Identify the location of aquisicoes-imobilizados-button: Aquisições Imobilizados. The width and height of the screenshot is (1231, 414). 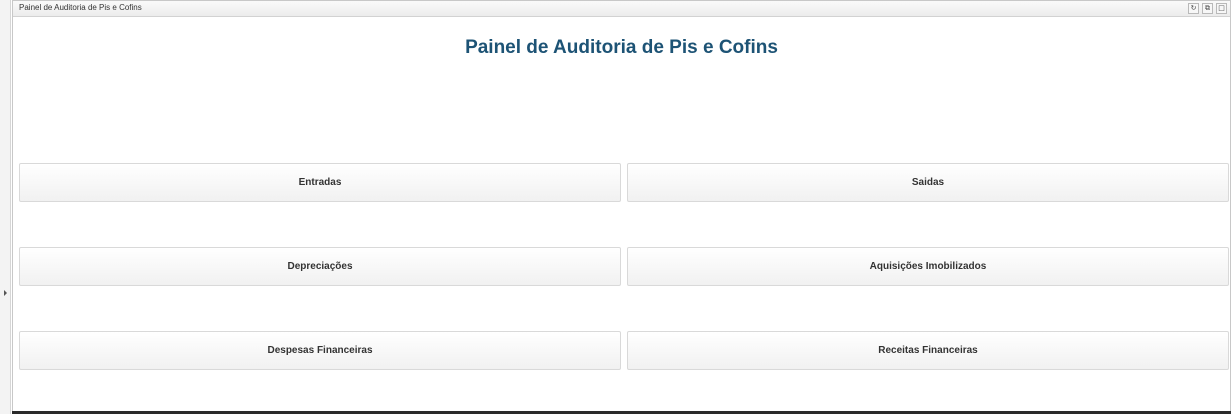
(928, 266).